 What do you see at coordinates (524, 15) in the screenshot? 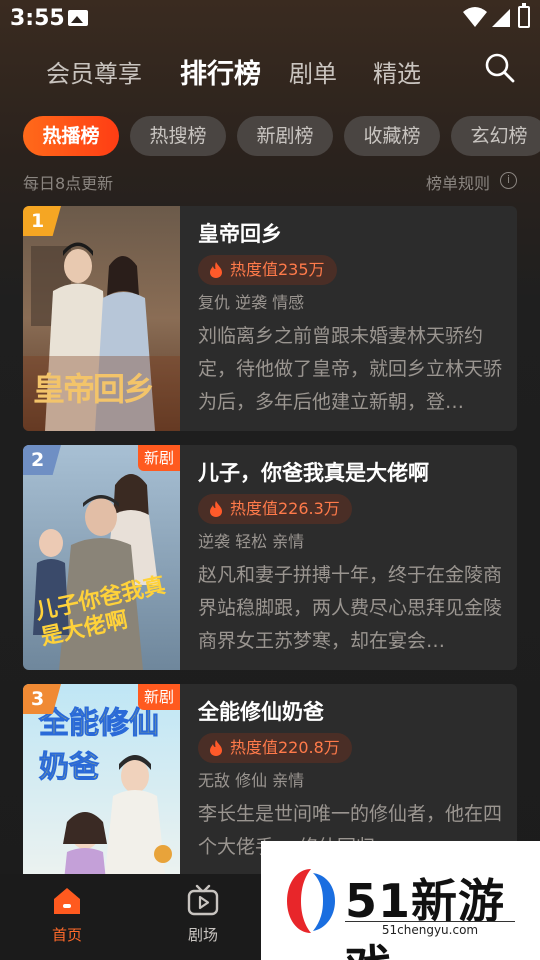
I see `battery-icon` at bounding box center [524, 15].